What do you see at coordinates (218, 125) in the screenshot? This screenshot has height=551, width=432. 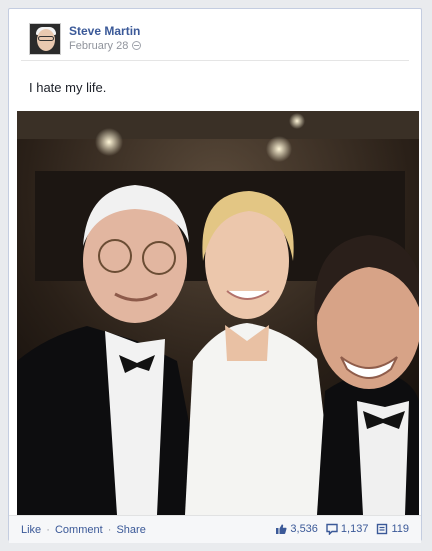 I see `ceiling` at bounding box center [218, 125].